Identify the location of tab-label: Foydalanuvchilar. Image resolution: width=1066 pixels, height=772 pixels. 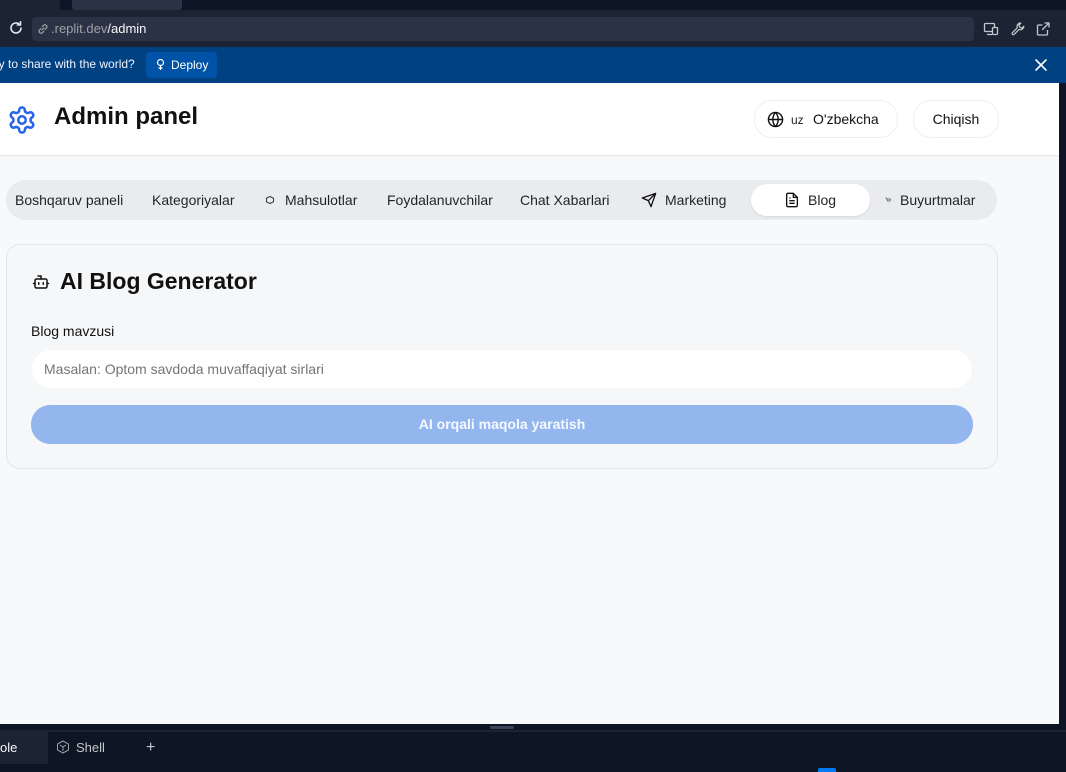
(440, 200).